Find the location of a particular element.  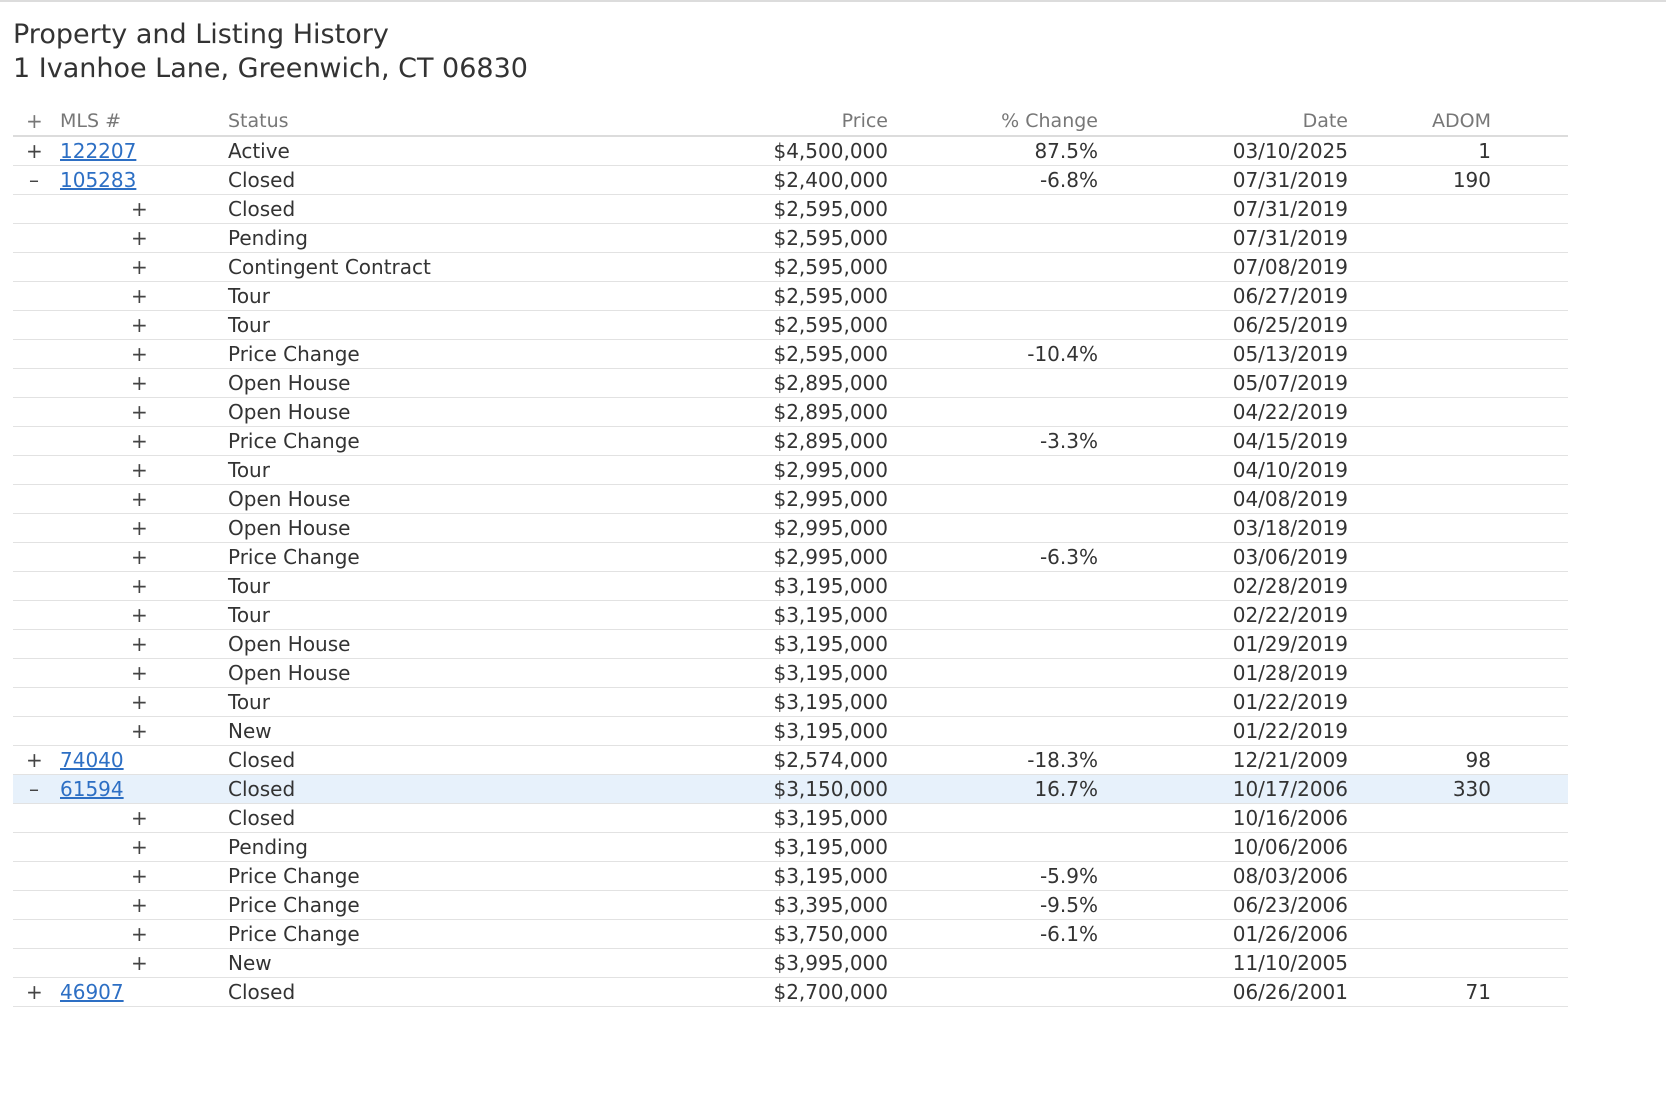

price-cell: $3,395,000 is located at coordinates (830, 905).